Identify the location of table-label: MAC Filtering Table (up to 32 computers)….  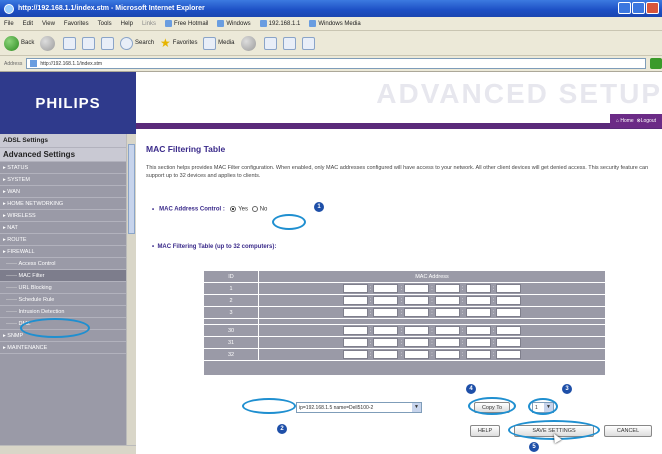
(214, 247).